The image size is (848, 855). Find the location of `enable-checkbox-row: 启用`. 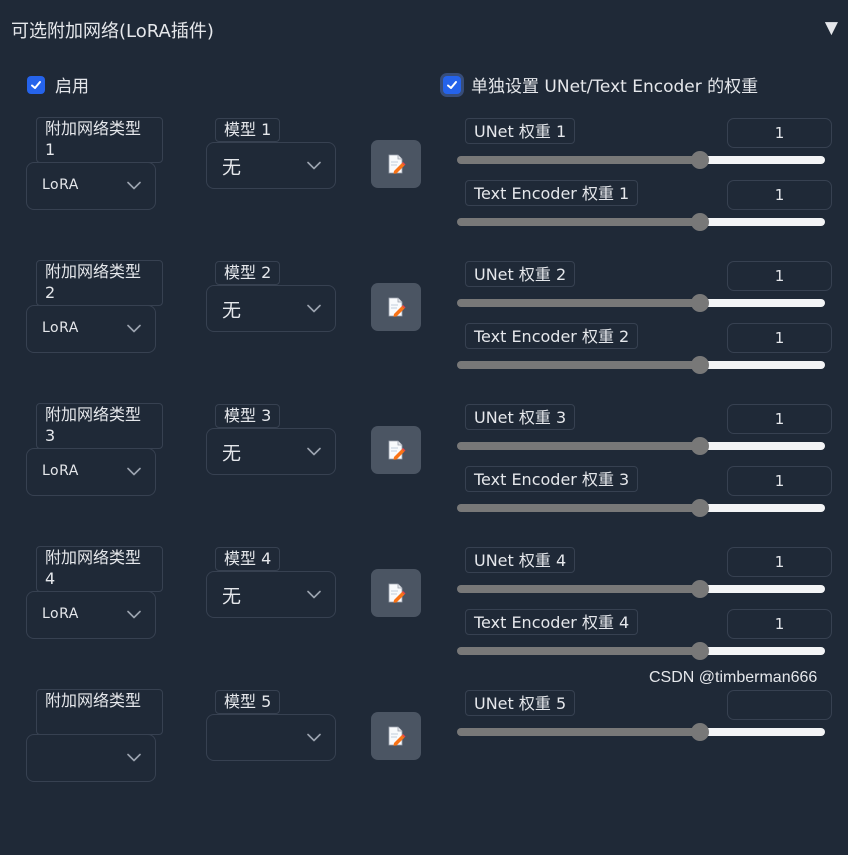

enable-checkbox-row: 启用 is located at coordinates (58, 84).